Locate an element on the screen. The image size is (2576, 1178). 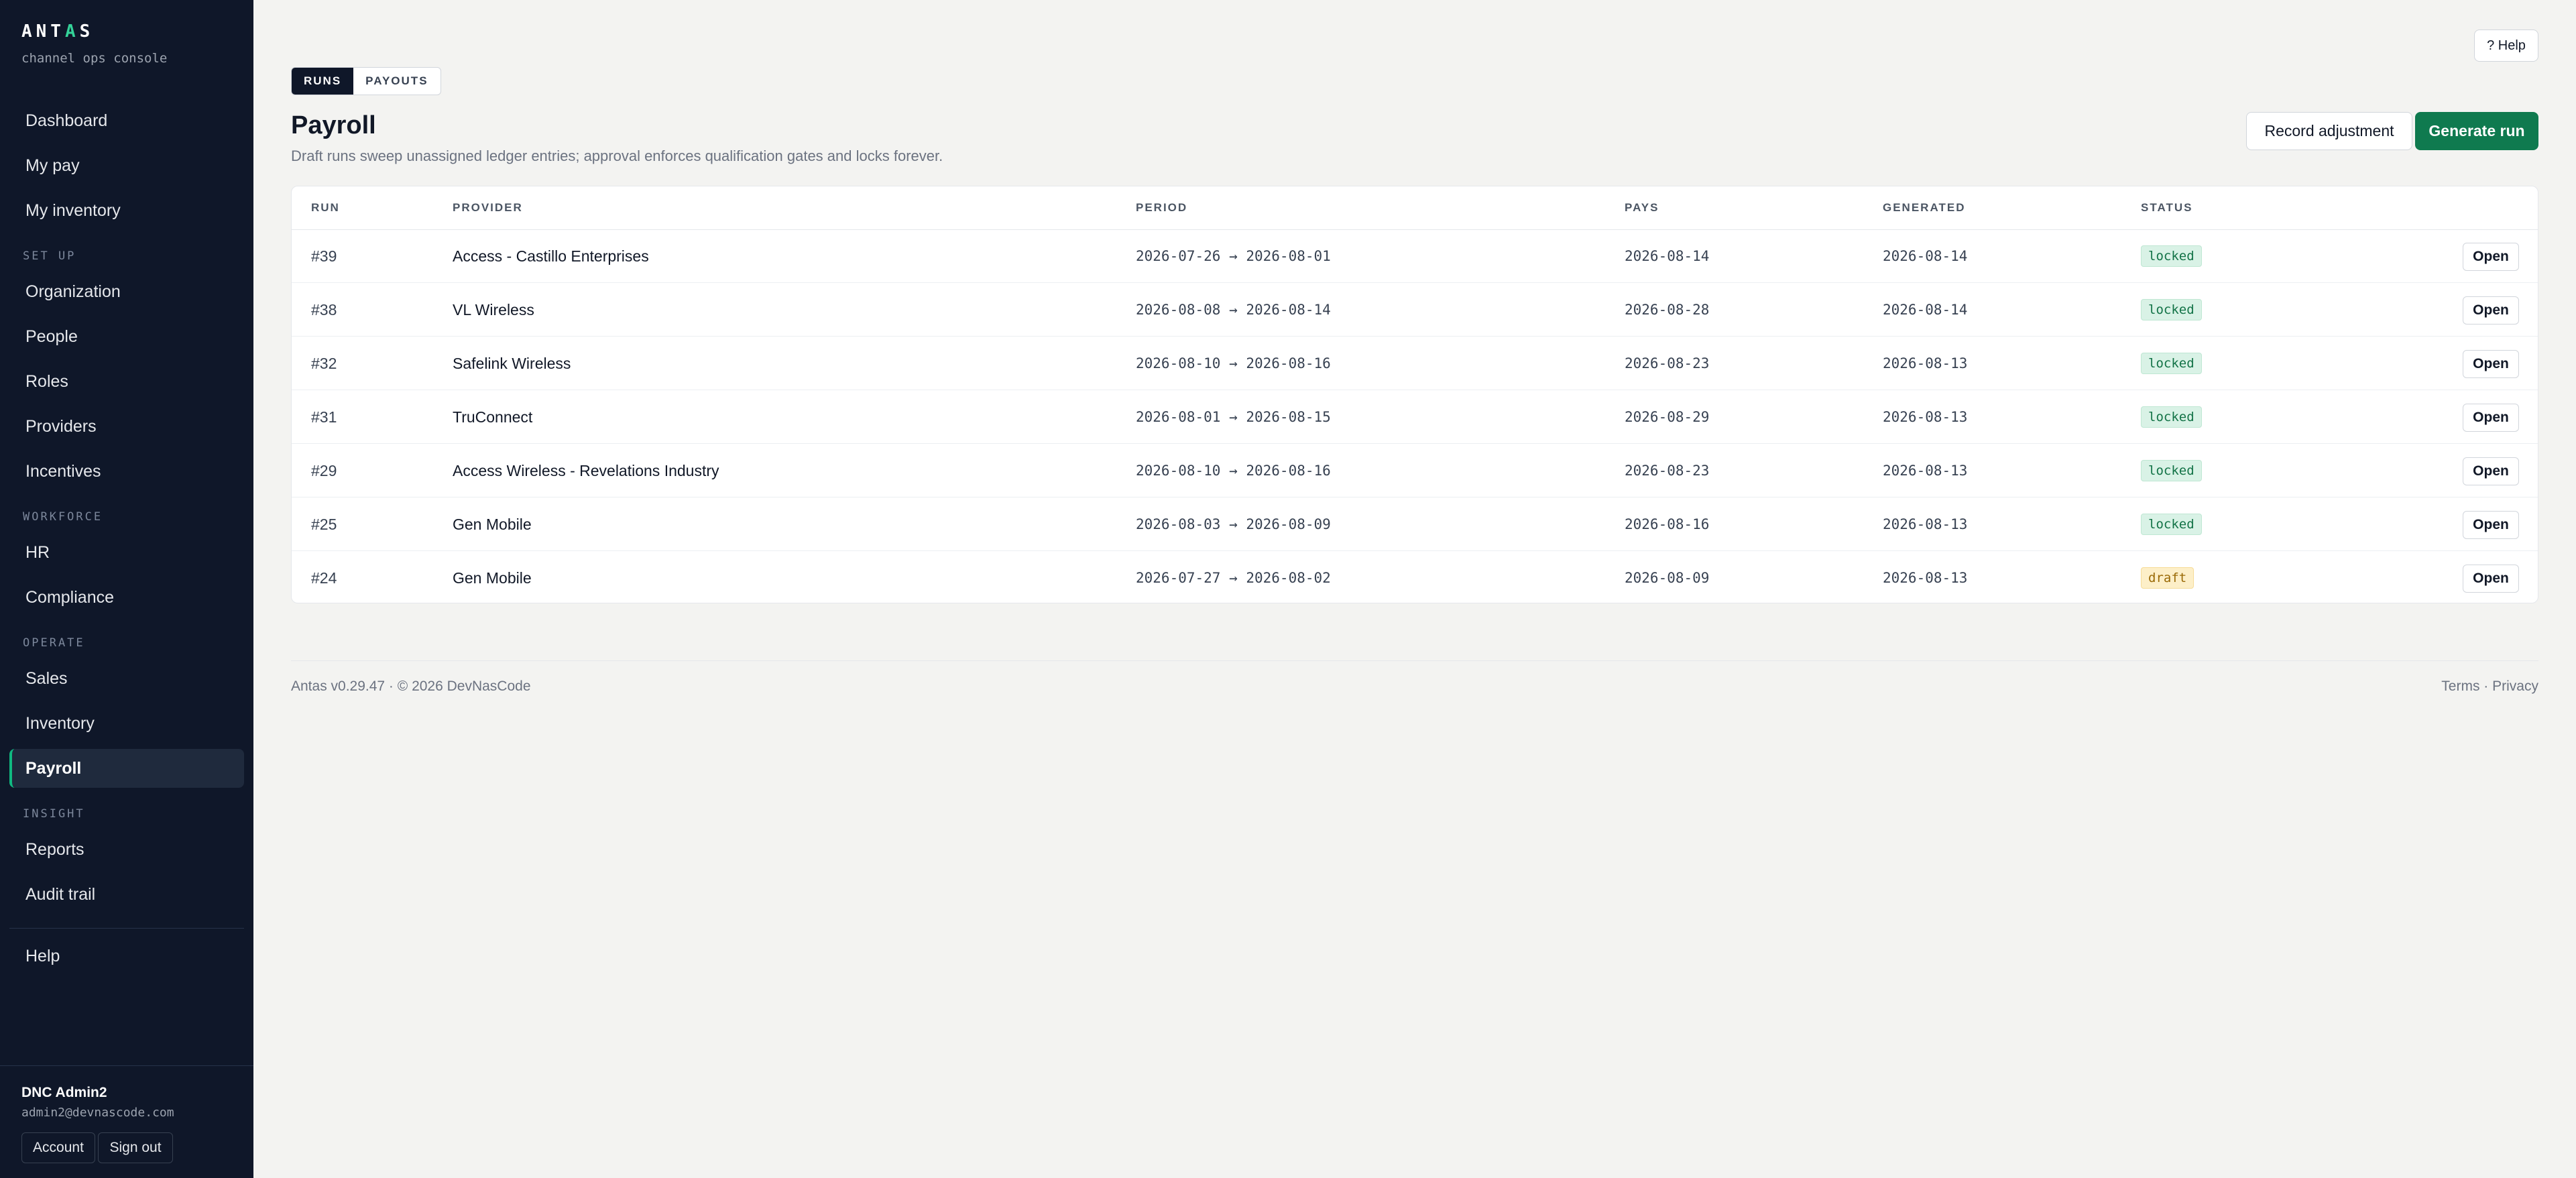
sidebar-item-dashboard: Dashboard is located at coordinates (126, 121).